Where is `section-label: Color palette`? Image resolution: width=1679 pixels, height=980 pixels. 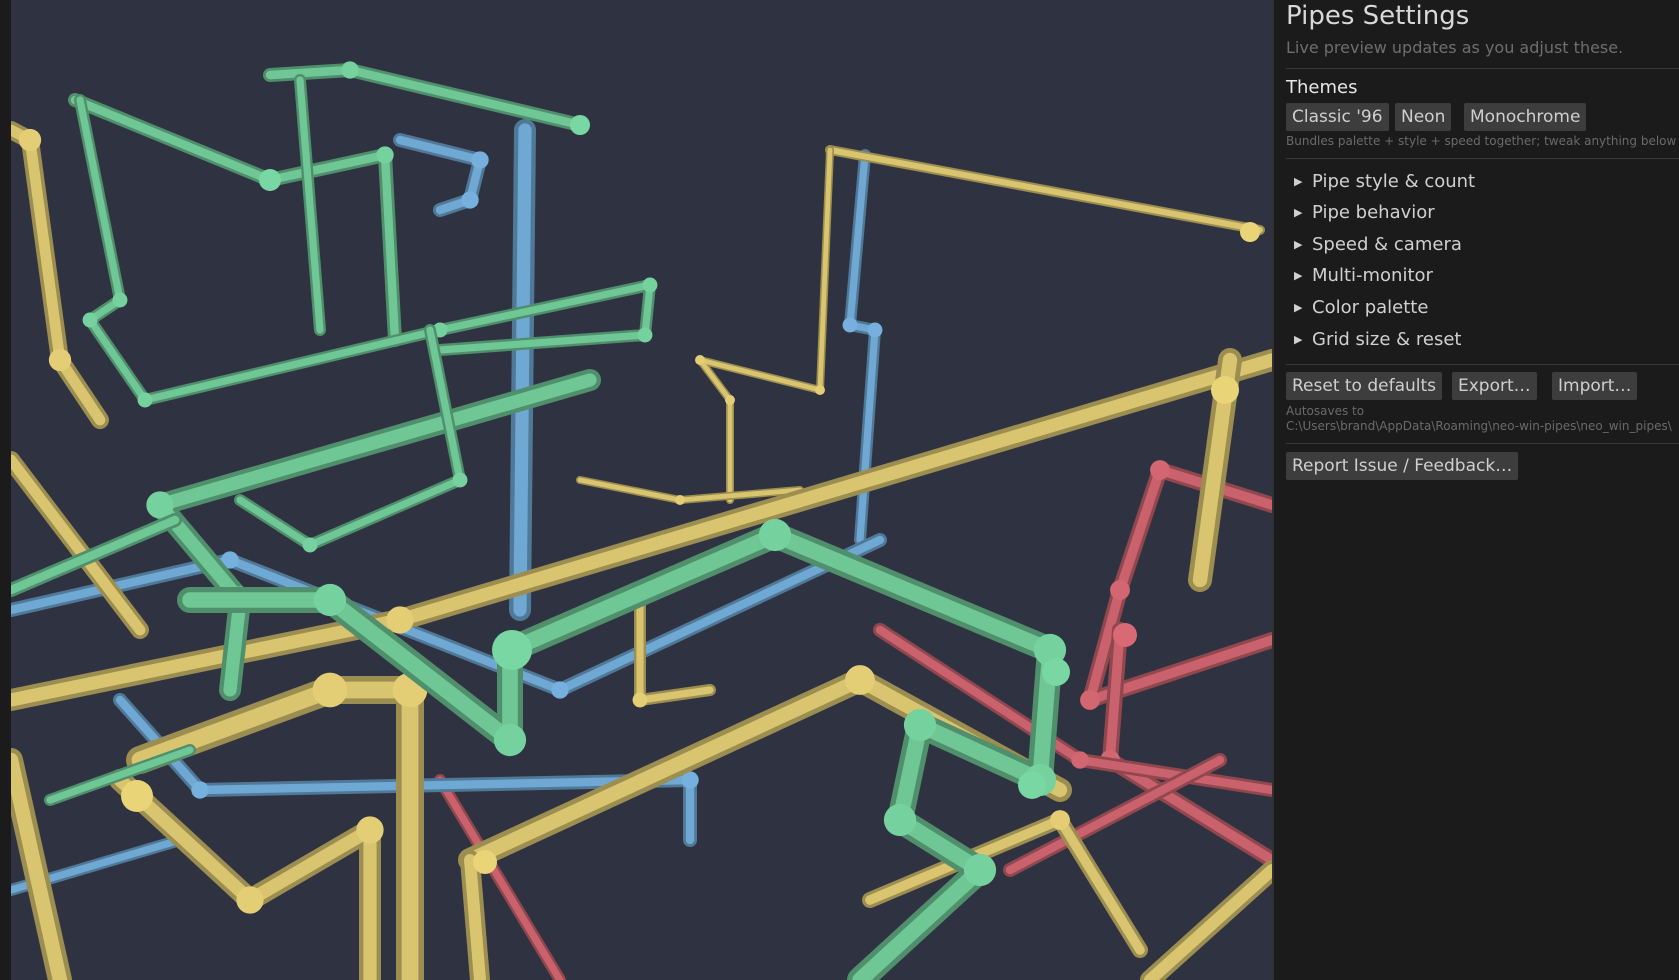
section-label: Color palette is located at coordinates (1370, 307).